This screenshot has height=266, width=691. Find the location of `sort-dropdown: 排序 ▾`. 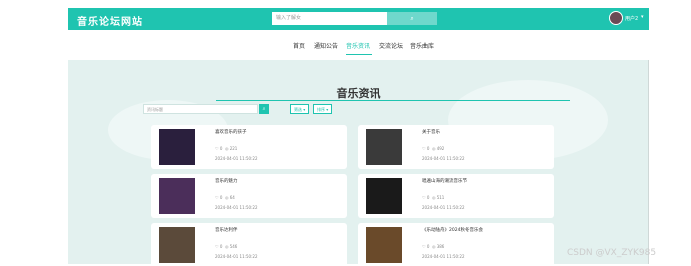

sort-dropdown: 排序 ▾ is located at coordinates (323, 109).